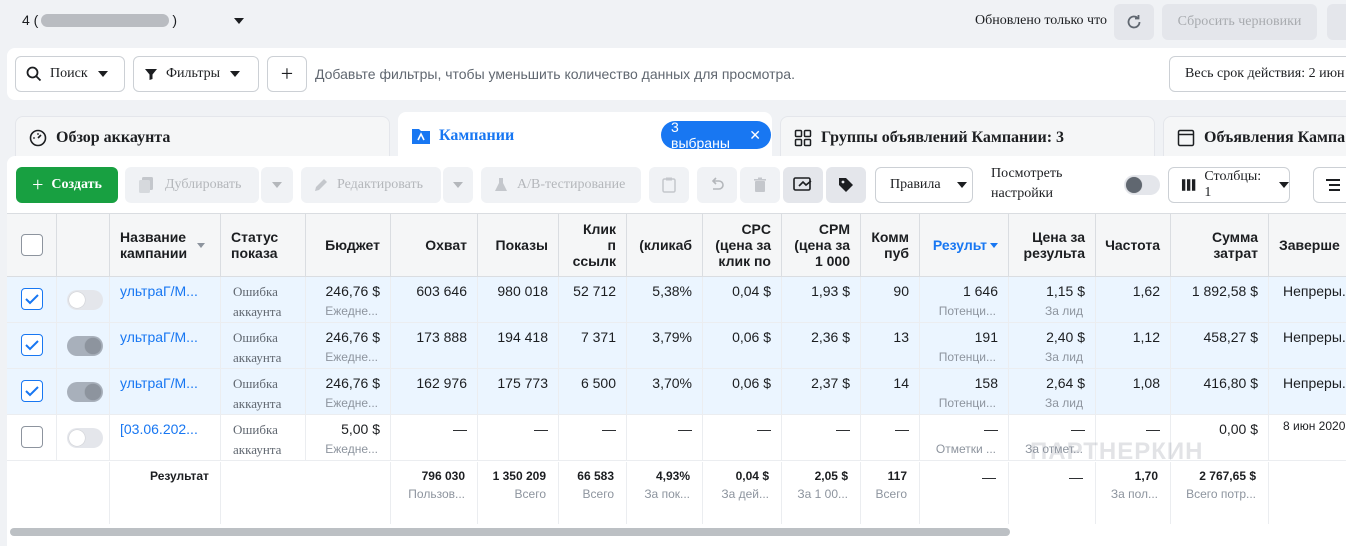 The height and width of the screenshot is (546, 1346). I want to click on spent-value: 0,00 $, so click(1238, 429).